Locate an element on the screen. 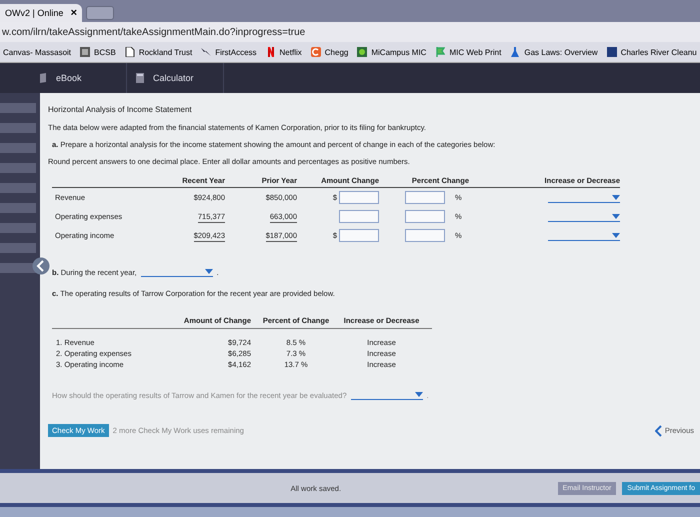 The height and width of the screenshot is (517, 700). bookmark: BCSB is located at coordinates (98, 52).